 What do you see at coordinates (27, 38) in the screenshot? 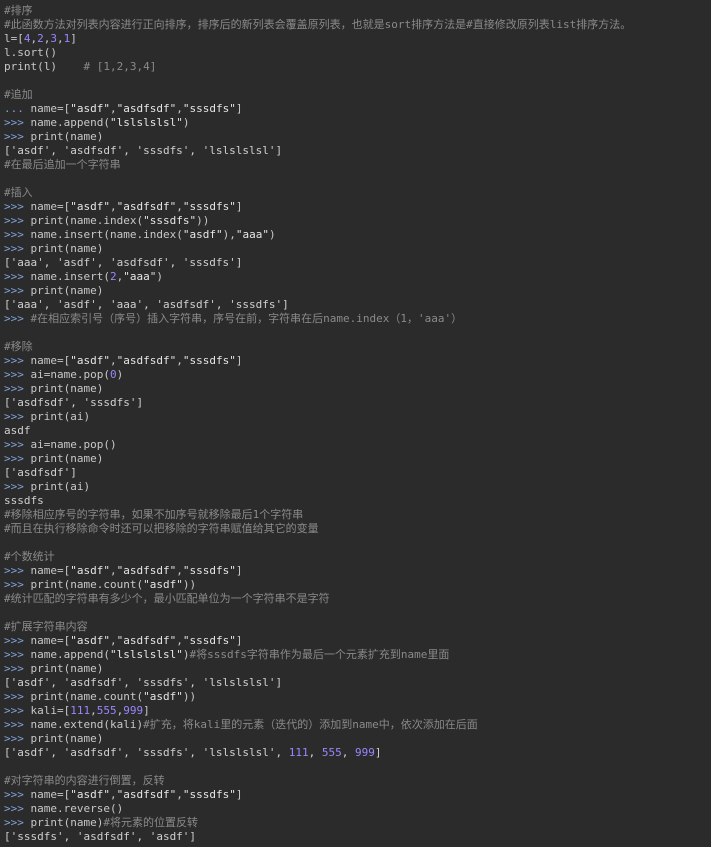
I see `number-literal: 4` at bounding box center [27, 38].